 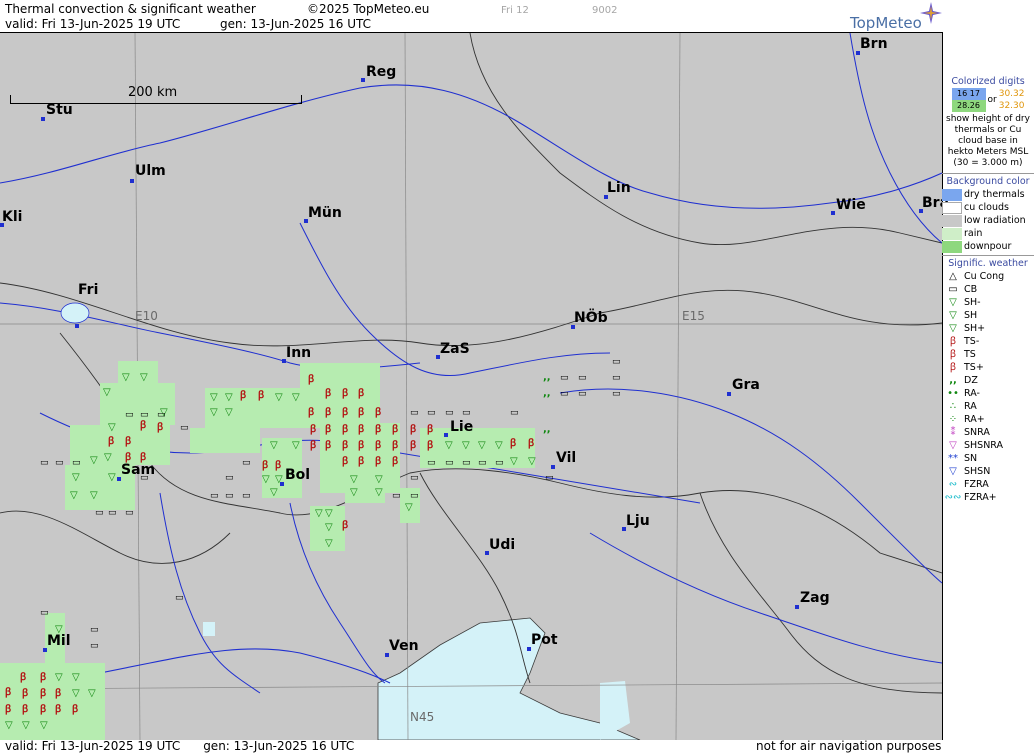 What do you see at coordinates (953, 458) in the screenshot?
I see `snow-icon: **` at bounding box center [953, 458].